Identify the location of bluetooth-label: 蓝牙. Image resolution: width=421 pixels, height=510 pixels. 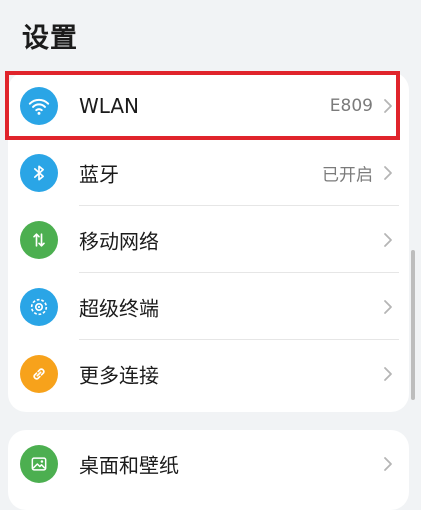
(99, 174).